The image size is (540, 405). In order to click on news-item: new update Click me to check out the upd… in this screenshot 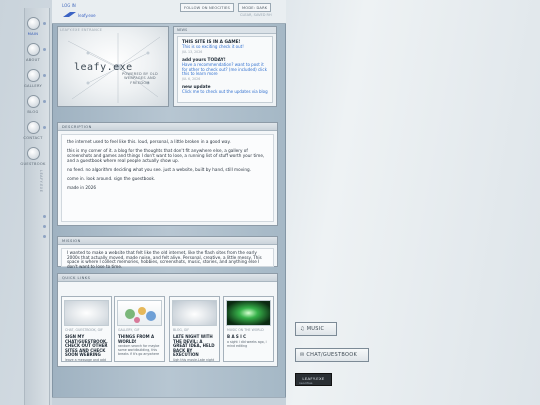, I will do `click(225, 90)`.